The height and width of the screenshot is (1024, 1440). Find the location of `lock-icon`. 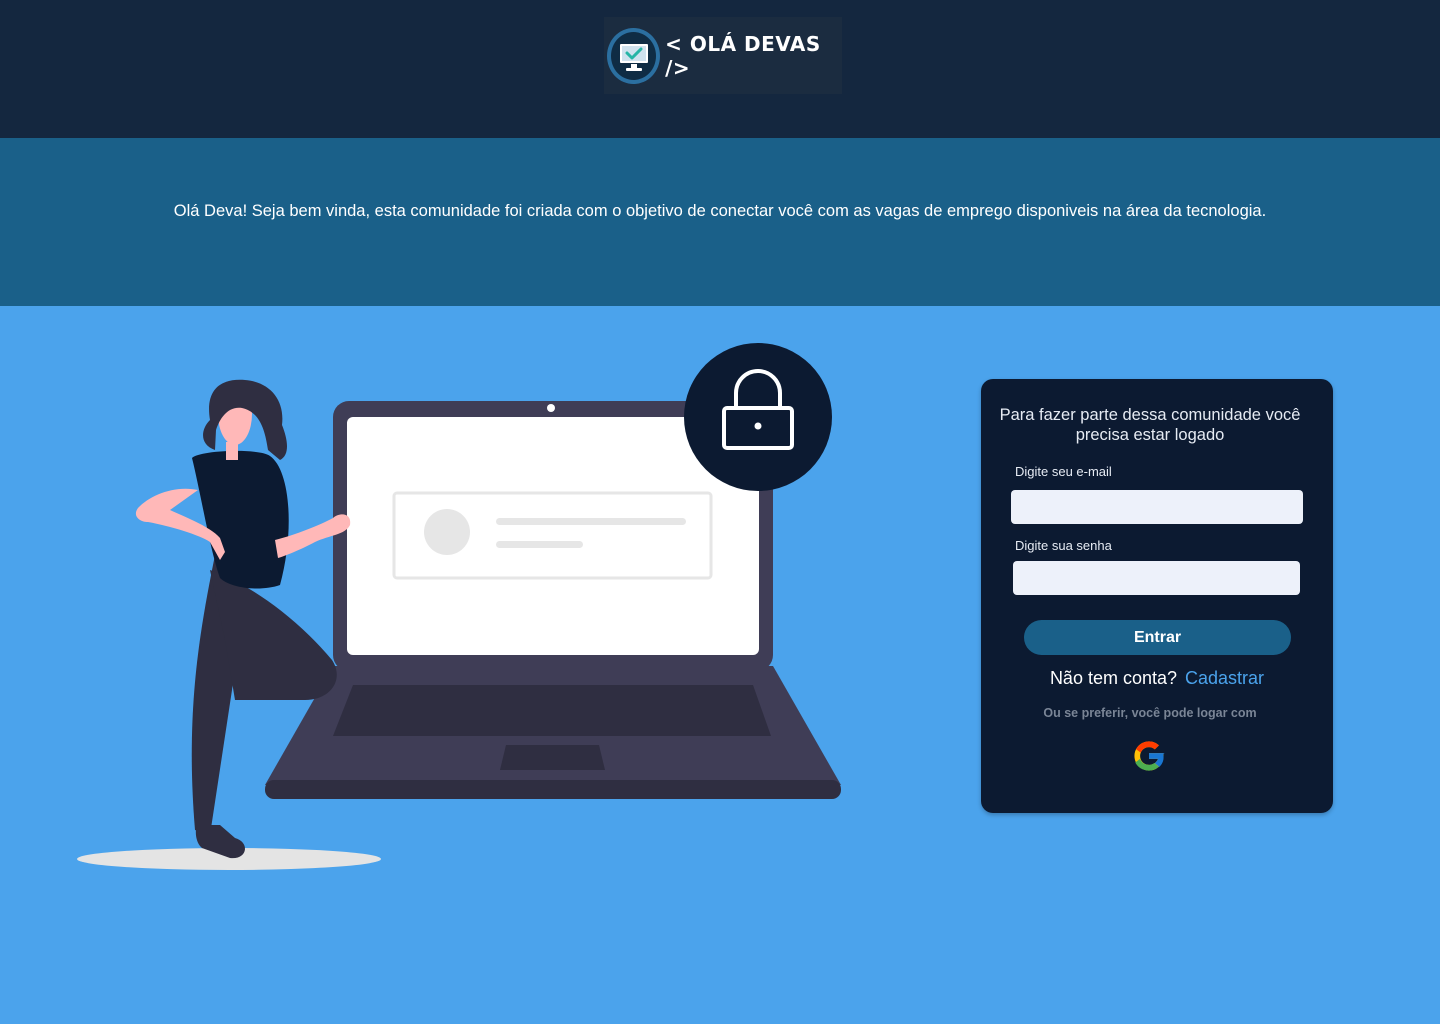

lock-icon is located at coordinates (758, 417).